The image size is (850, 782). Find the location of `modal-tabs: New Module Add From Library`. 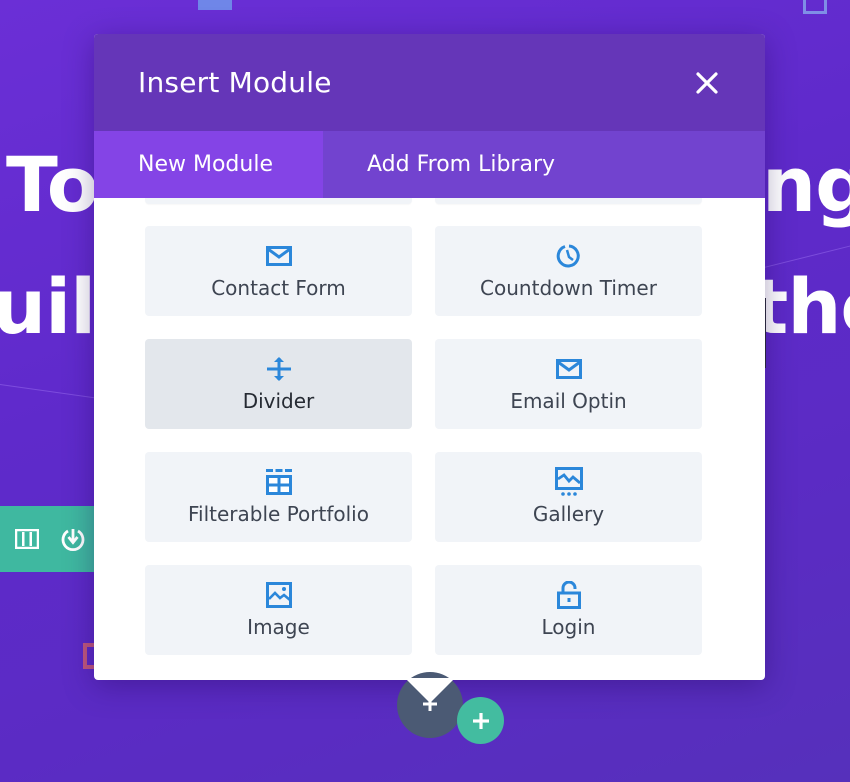

modal-tabs: New Module Add From Library is located at coordinates (429, 164).